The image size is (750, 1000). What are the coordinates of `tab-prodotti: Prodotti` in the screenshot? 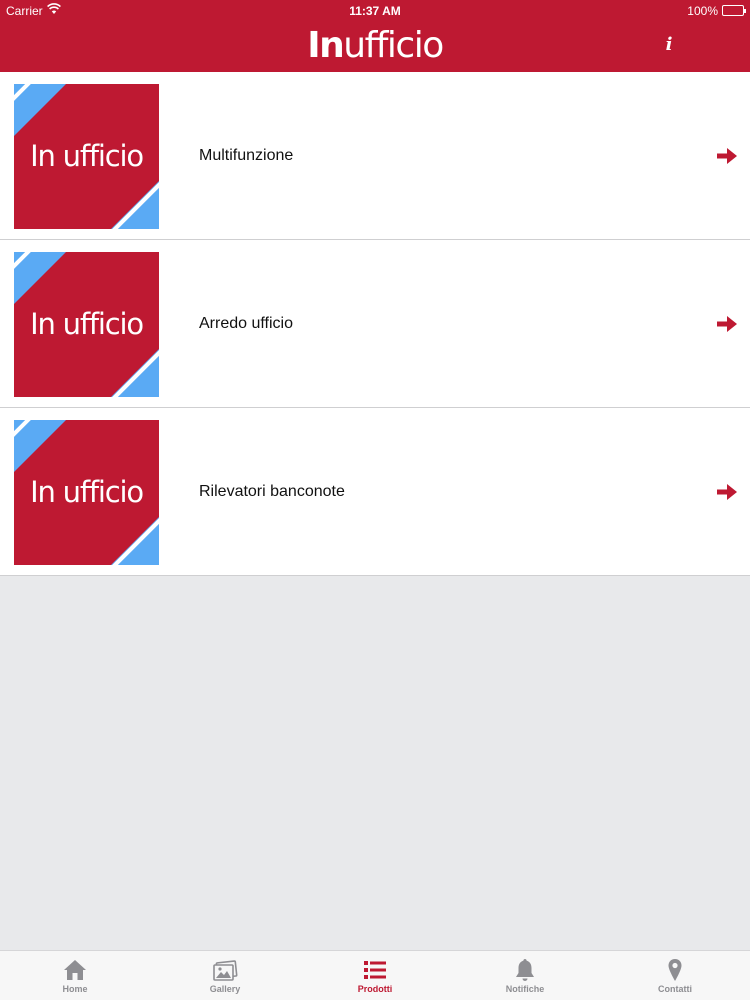 It's located at (375, 975).